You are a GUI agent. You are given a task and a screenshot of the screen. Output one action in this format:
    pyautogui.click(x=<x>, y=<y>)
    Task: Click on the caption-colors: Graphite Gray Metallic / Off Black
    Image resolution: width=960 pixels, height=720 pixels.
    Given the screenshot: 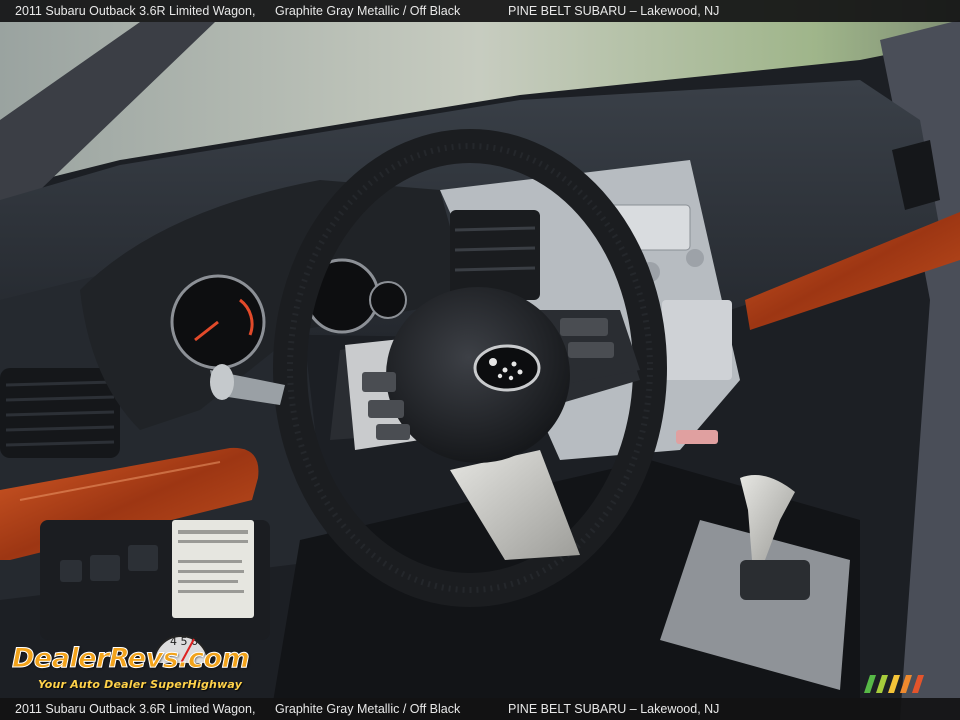 What is the action you would take?
    pyautogui.click(x=368, y=11)
    